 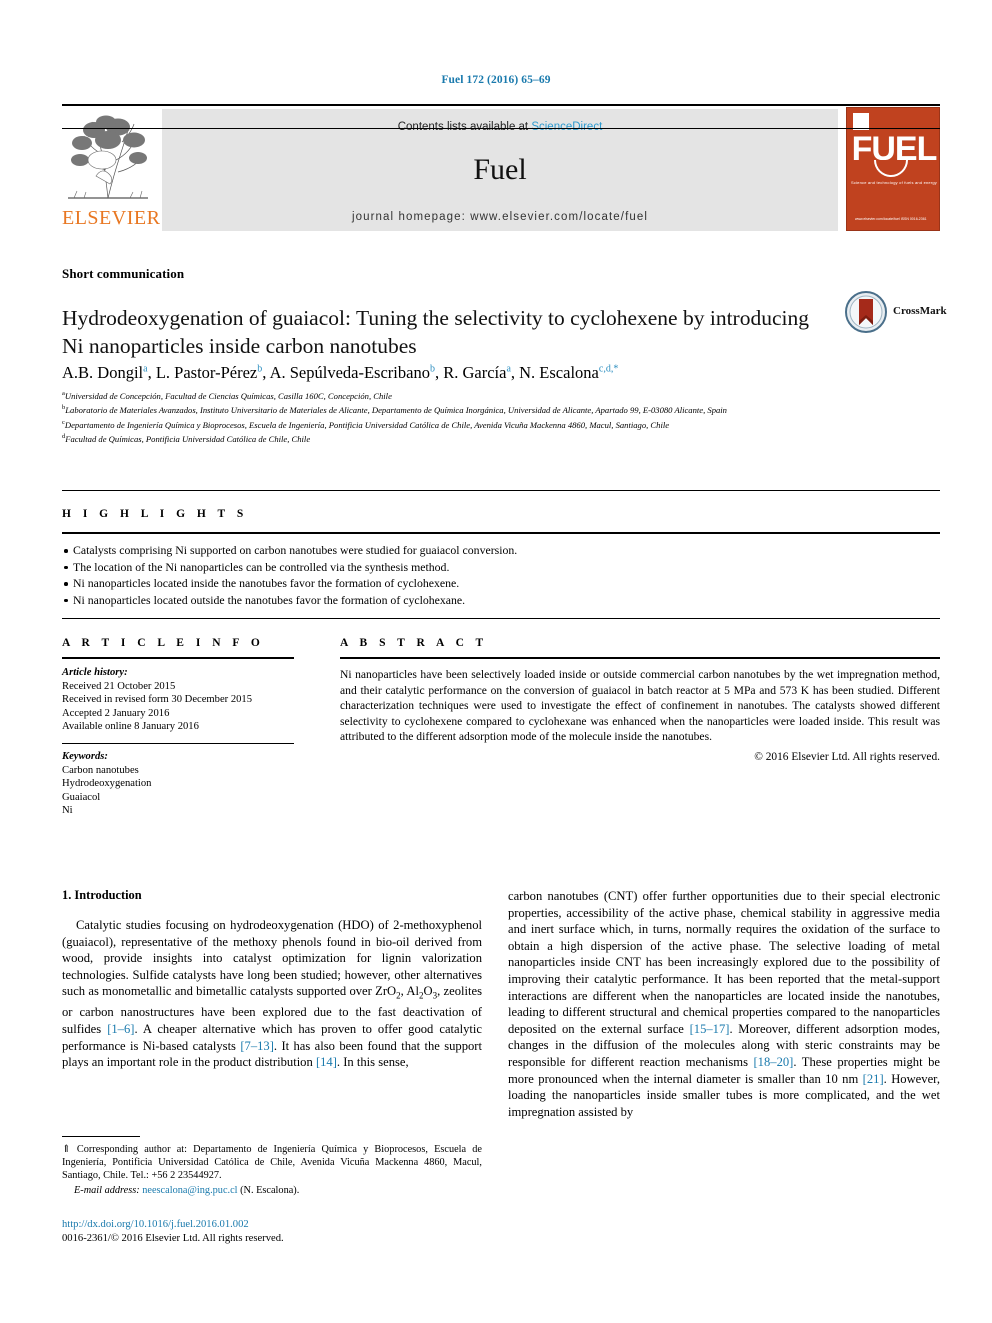 I want to click on article-info-heading: A R T I C L E I N F O, so click(x=163, y=643).